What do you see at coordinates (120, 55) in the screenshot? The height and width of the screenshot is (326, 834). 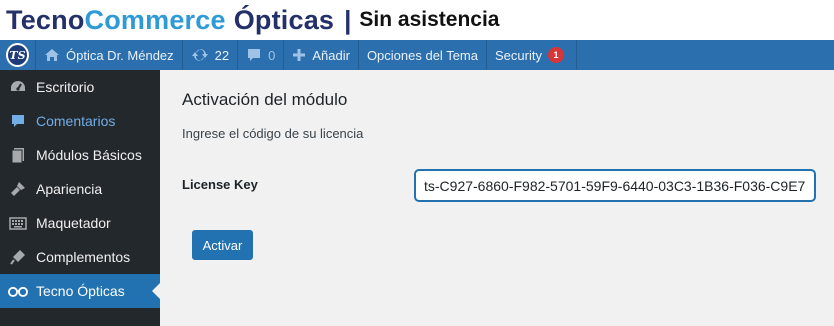 I see `site-name-label: Óptica Dr. Méndez` at bounding box center [120, 55].